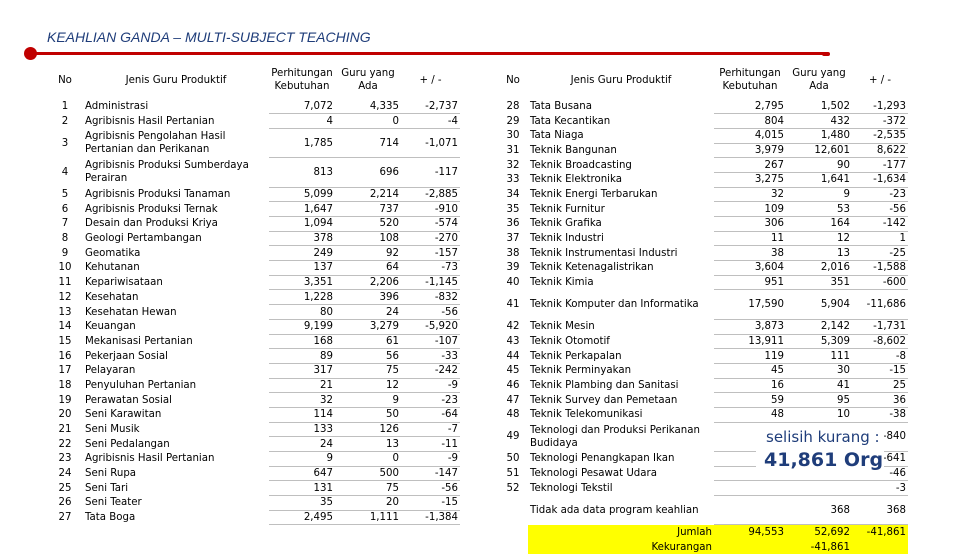  Describe the element at coordinates (253, 239) in the screenshot. I see `table-row: 8 Geologi Pertambangan 378 108 -270` at that location.